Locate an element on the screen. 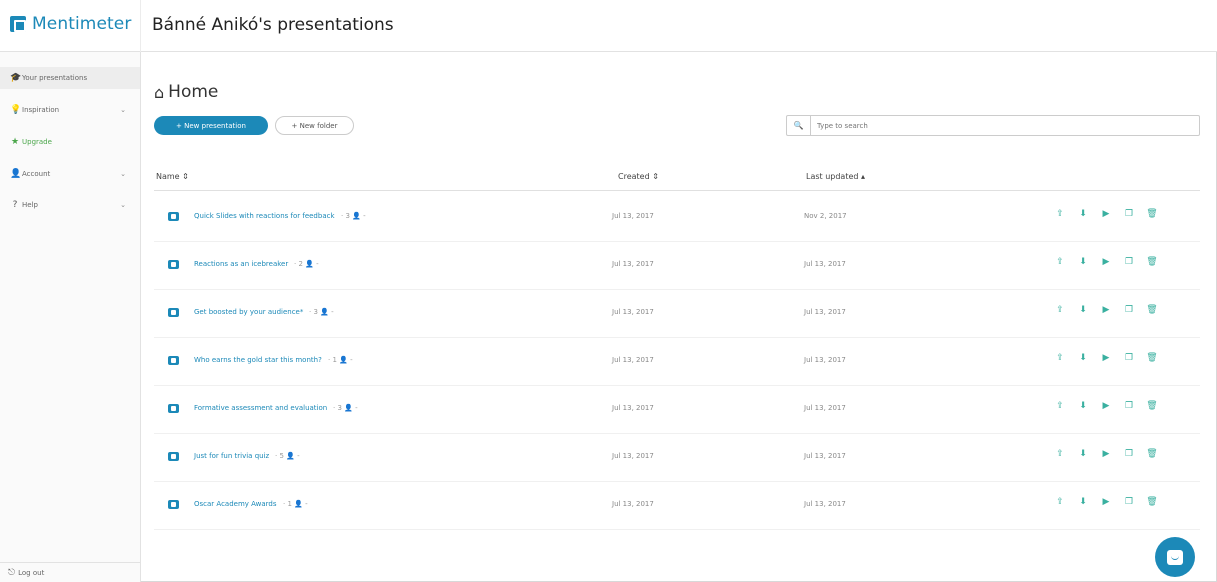 The width and height of the screenshot is (1217, 582). logo-text: Mentimeter is located at coordinates (82, 24).